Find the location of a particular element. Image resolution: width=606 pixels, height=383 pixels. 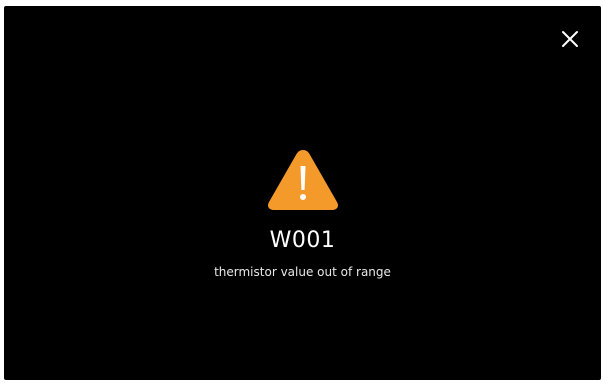

close-button is located at coordinates (570, 39).